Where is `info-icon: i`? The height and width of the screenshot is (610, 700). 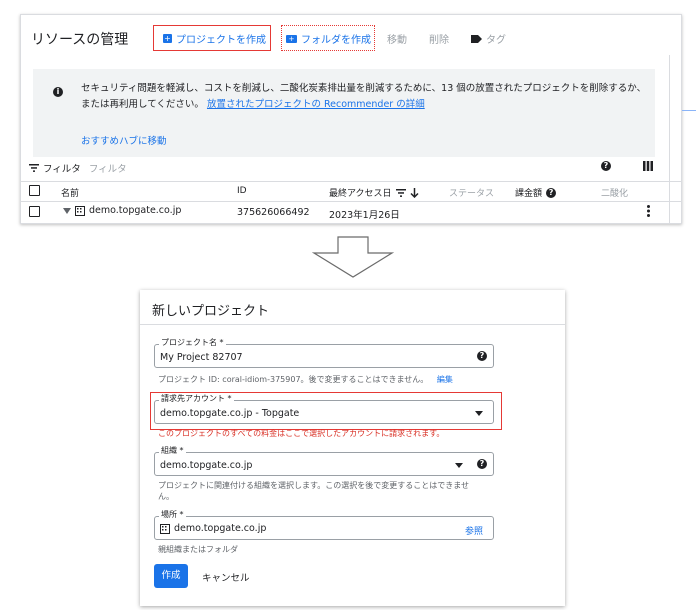
info-icon: i is located at coordinates (58, 92).